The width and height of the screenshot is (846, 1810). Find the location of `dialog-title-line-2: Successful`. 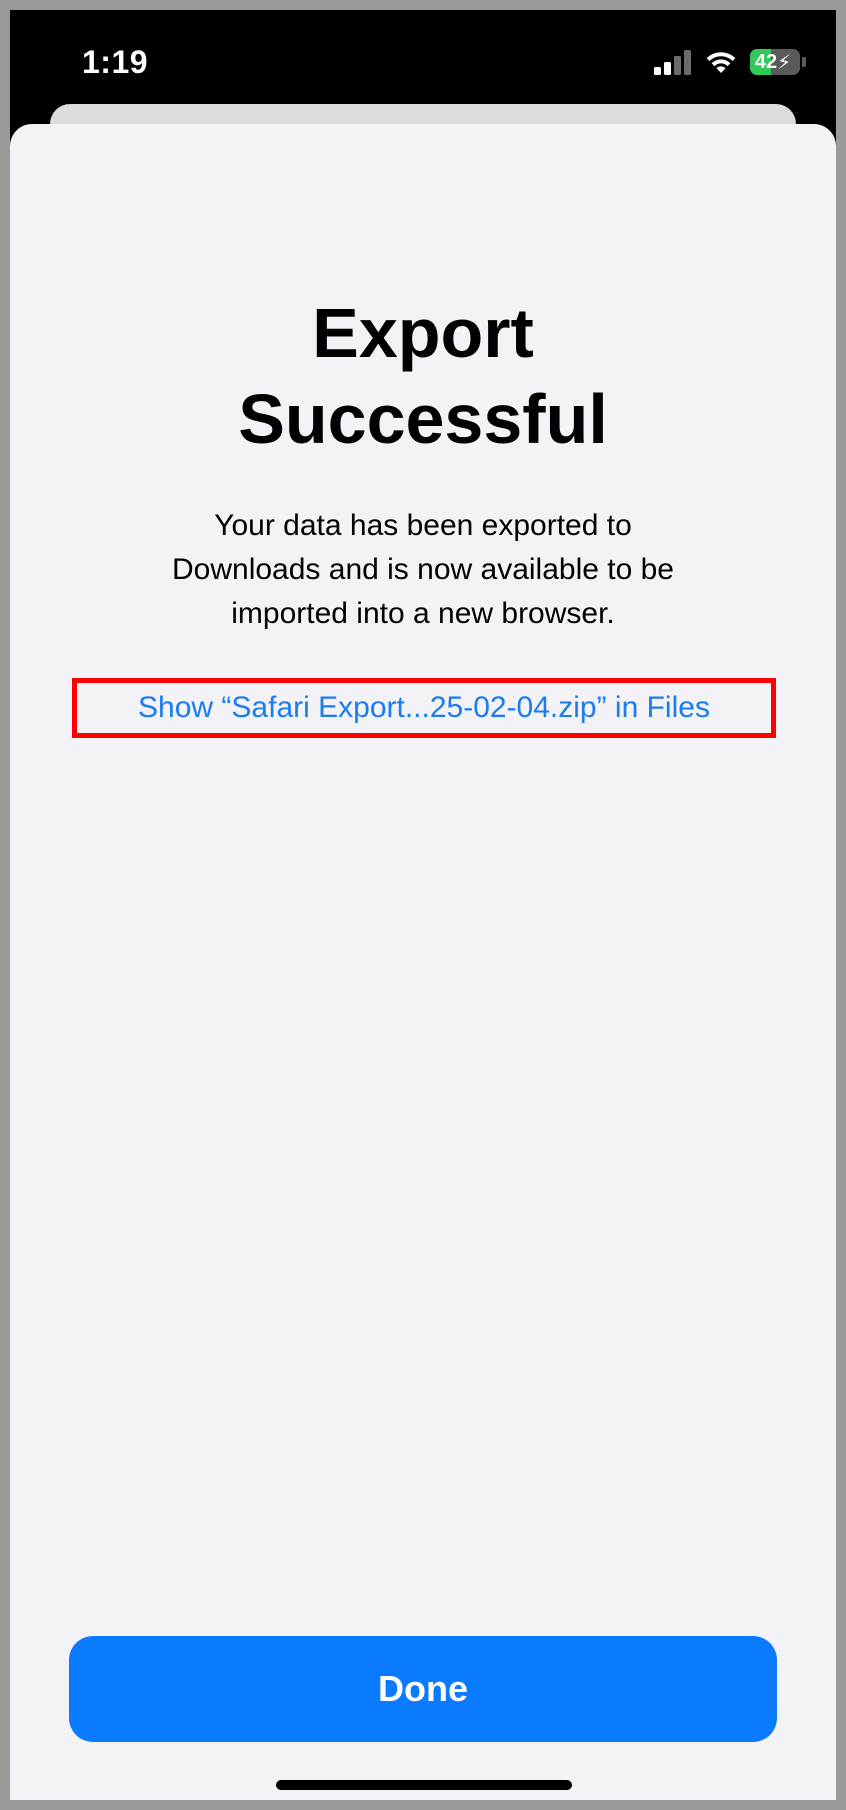

dialog-title-line-2: Successful is located at coordinates (423, 419).